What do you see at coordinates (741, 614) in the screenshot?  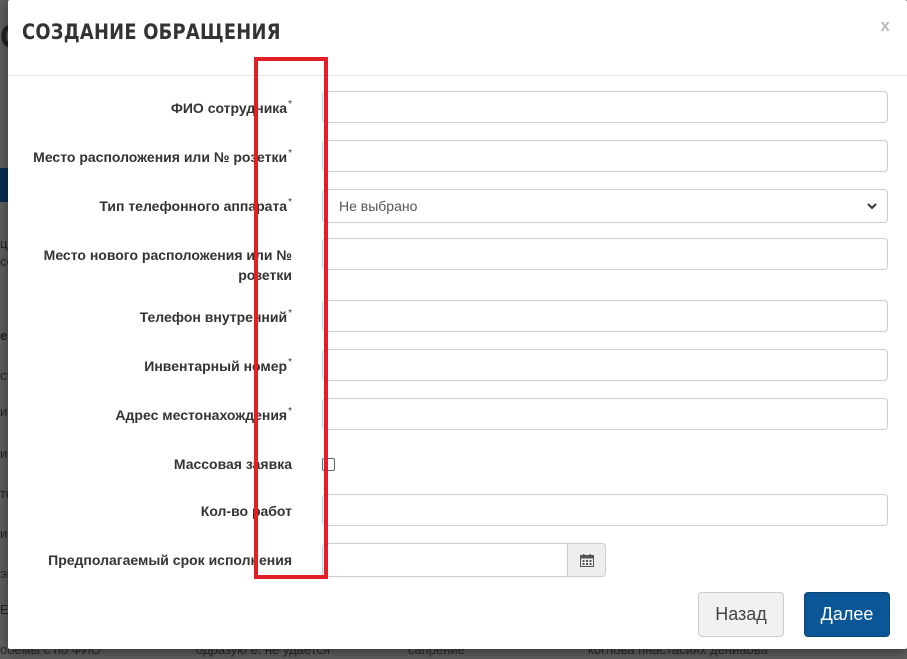 I see `back-button: Назад` at bounding box center [741, 614].